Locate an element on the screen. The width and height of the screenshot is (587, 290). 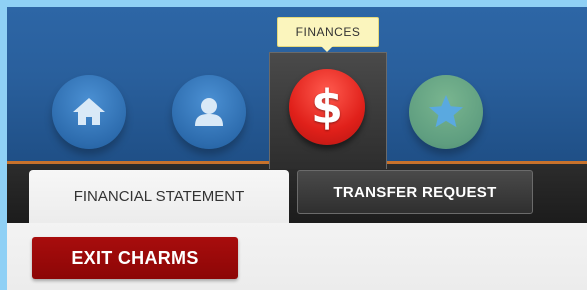
tab-transfer-request: TRANSFER REQUEST is located at coordinates (415, 192).